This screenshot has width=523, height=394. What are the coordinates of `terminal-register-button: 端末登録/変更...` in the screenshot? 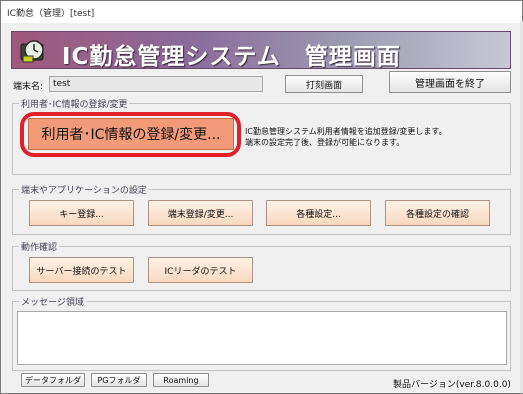 It's located at (200, 213).